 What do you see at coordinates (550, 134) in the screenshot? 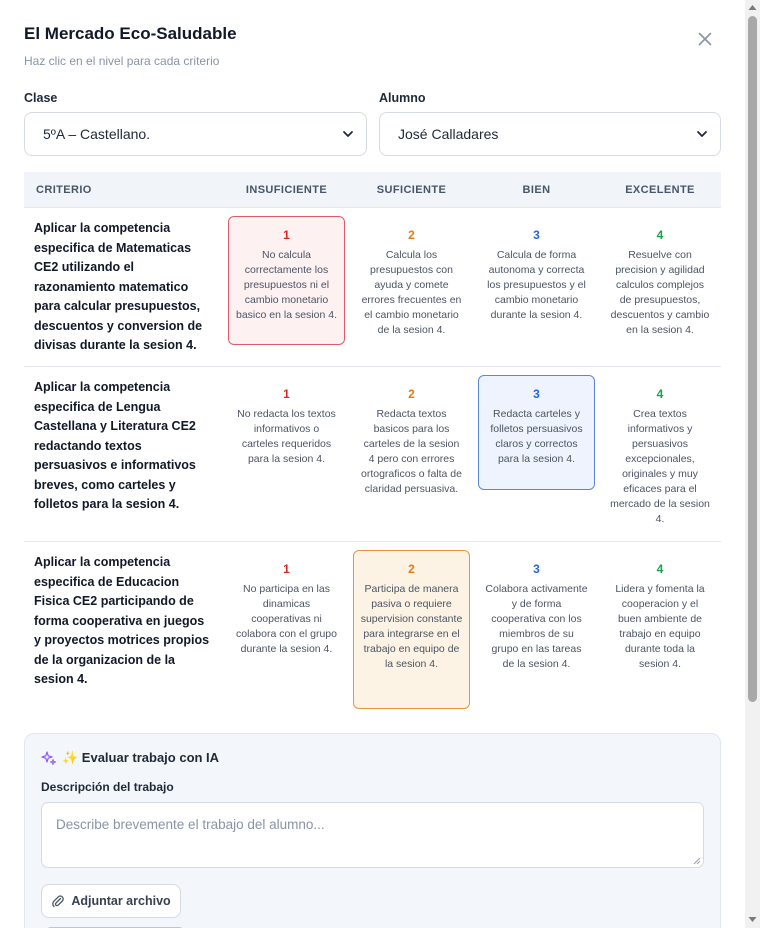
I see `alumno-select: José Calladares` at bounding box center [550, 134].